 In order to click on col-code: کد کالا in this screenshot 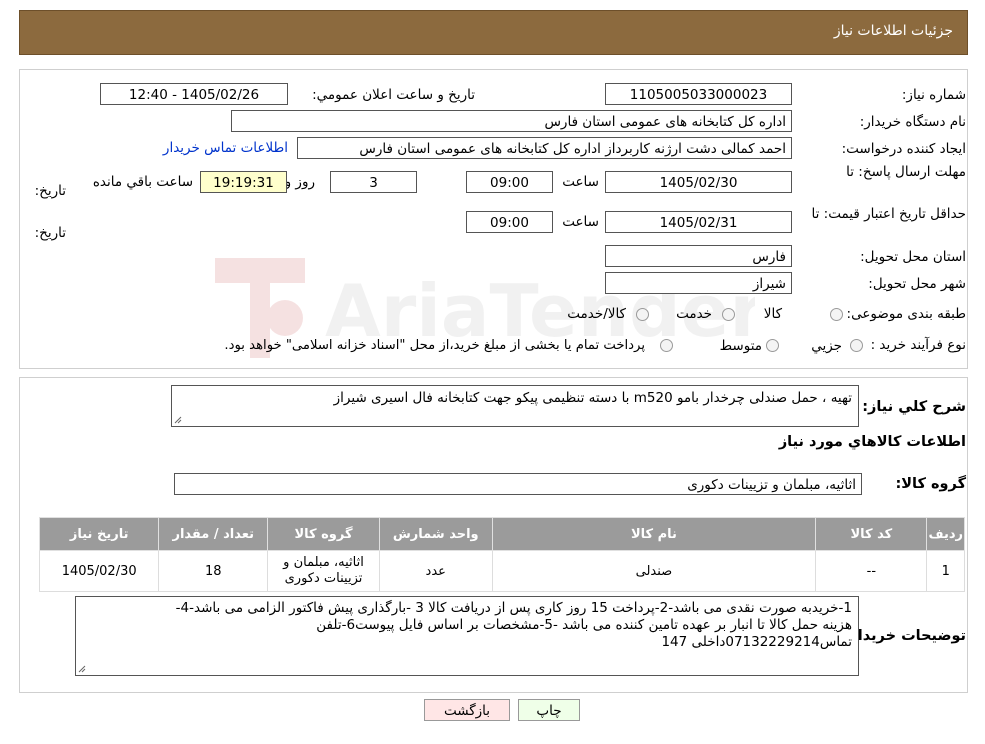, I will do `click(871, 534)`.